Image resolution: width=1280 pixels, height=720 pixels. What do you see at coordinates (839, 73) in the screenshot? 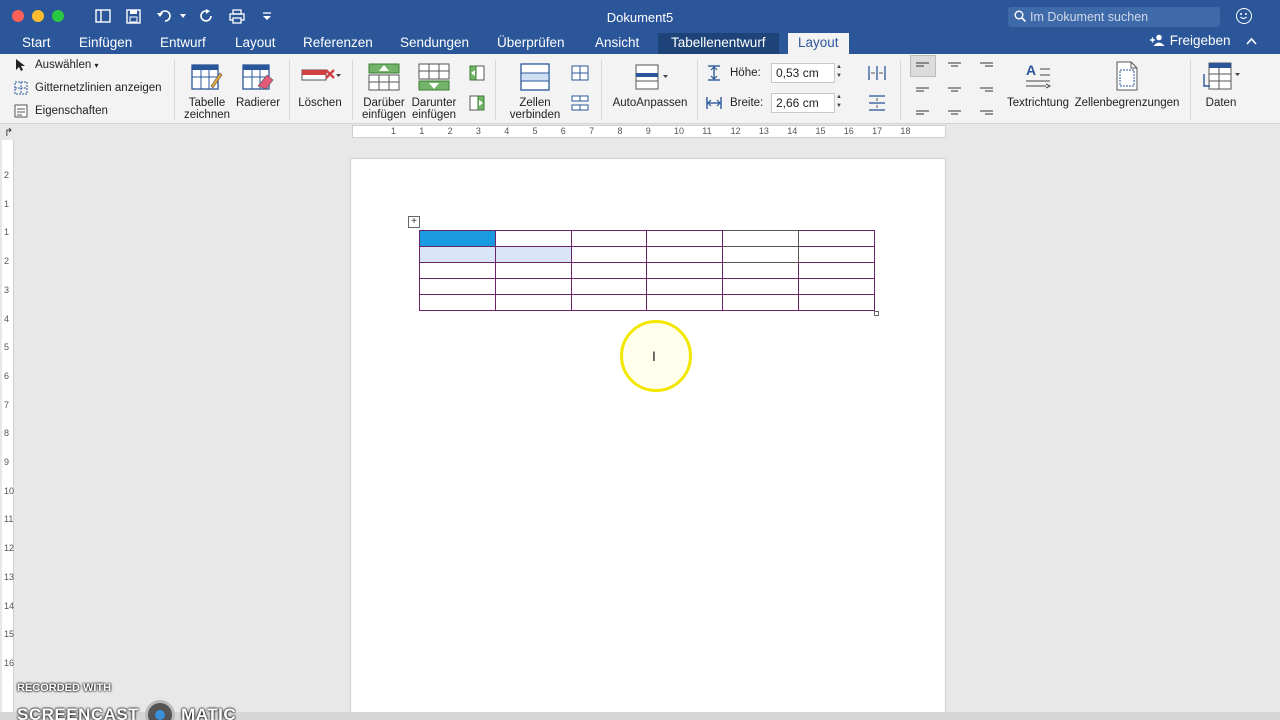
I see `row-height-stepper: ▲ ▼` at bounding box center [839, 73].